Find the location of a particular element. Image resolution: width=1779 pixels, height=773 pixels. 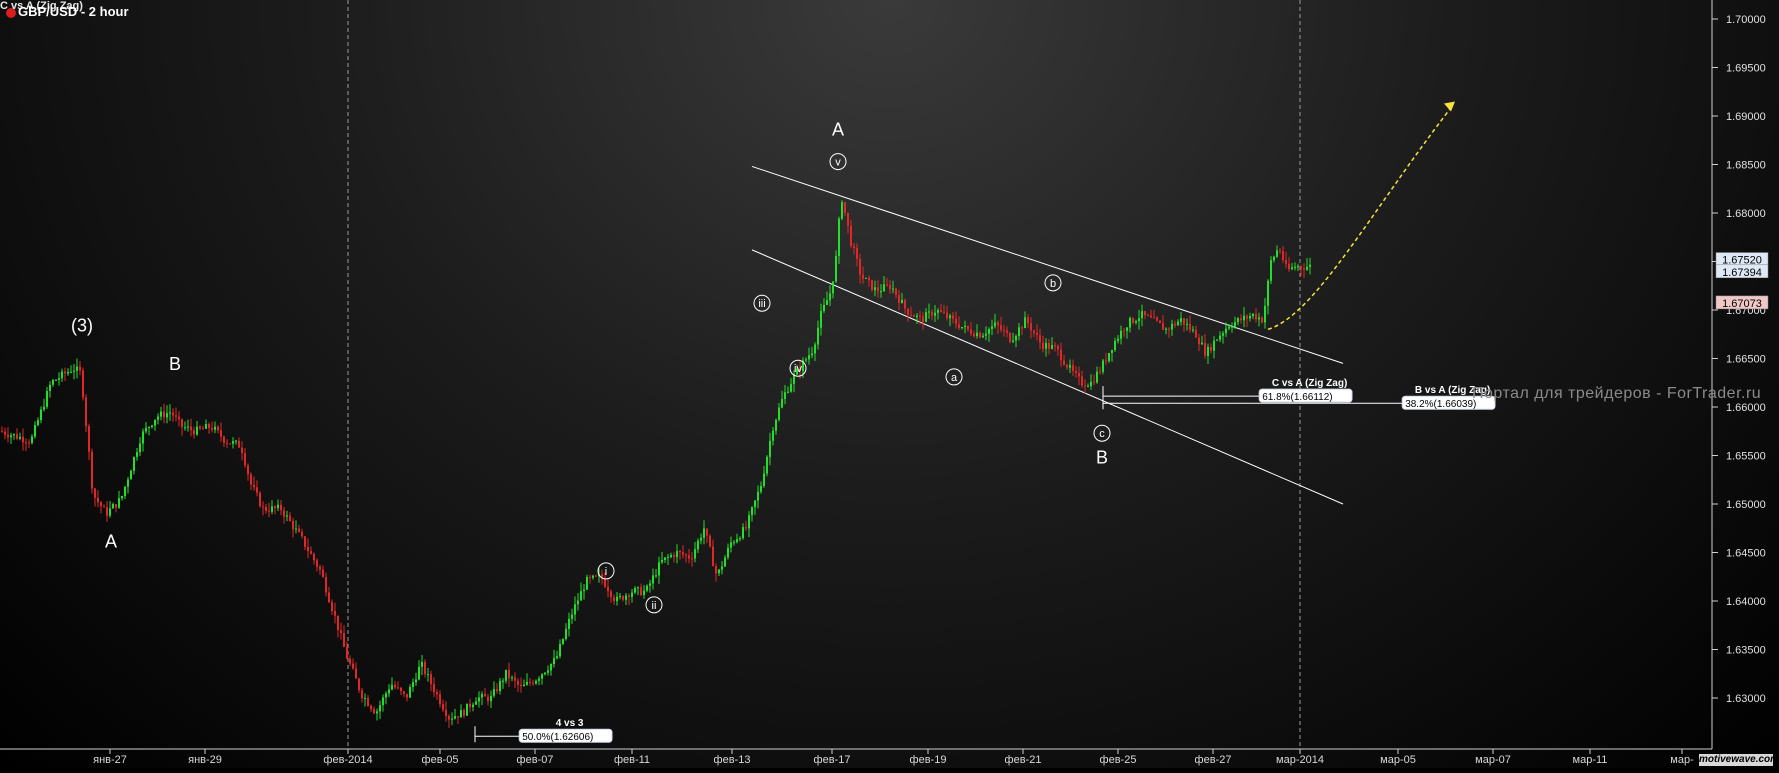

wave-label: A is located at coordinates (838, 129).